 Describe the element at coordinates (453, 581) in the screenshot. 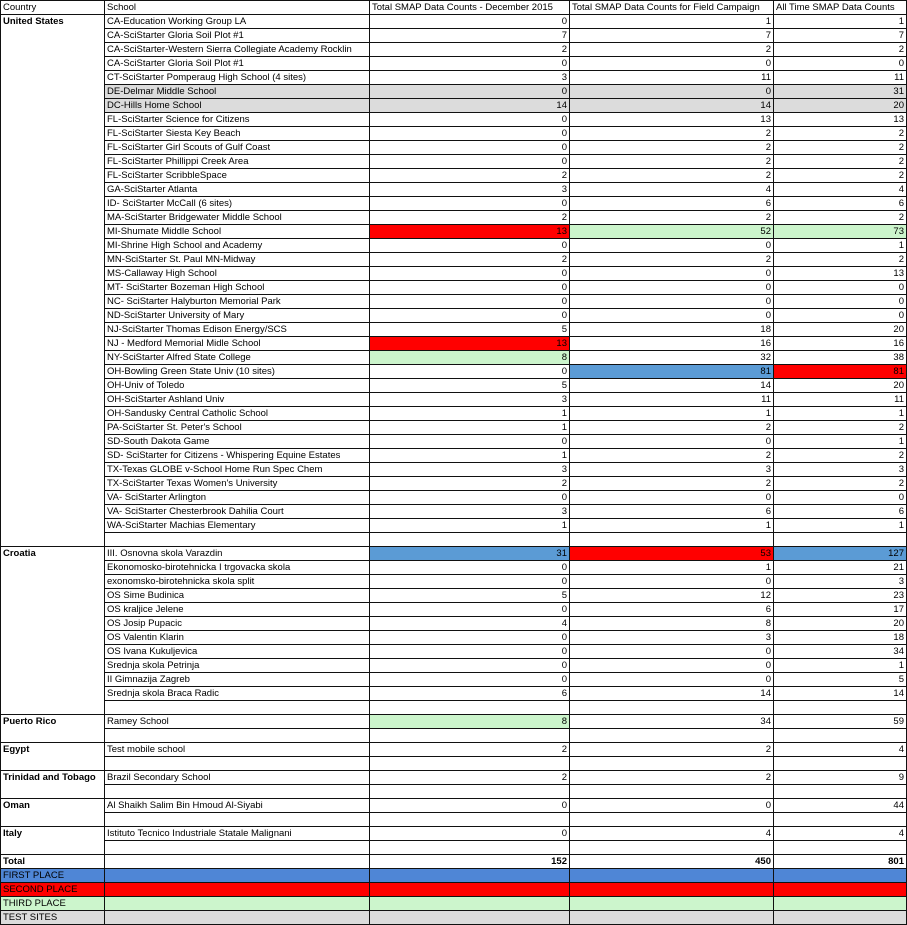

I see `table-row: exonomsko-birotehnicka skola split 0 0 3` at that location.